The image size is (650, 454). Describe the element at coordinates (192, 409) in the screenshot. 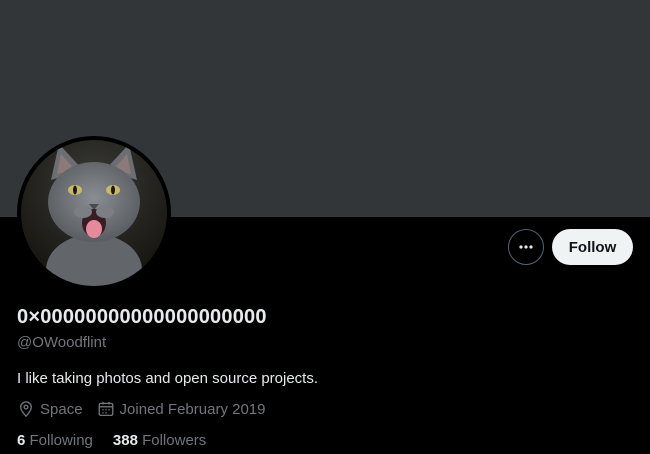

I see `joined-text: Joined February 2019` at that location.